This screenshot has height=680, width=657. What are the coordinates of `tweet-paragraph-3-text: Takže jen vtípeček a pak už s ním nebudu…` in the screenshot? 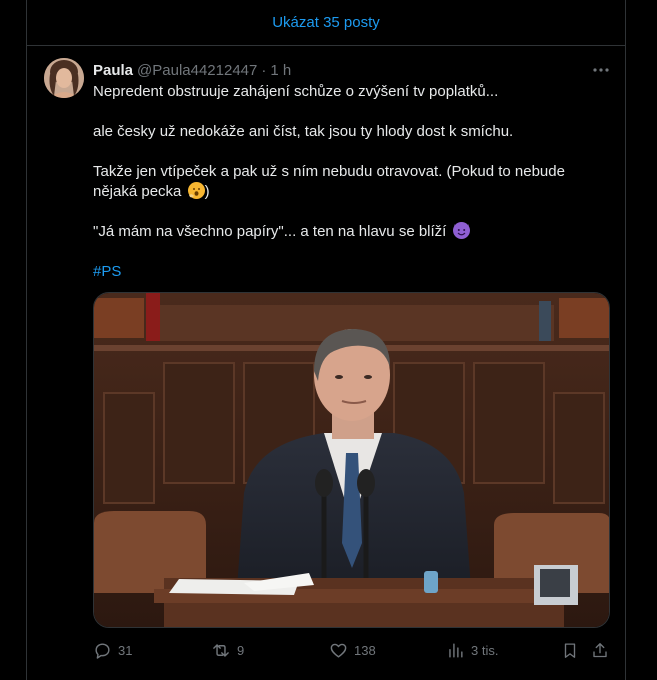 It's located at (329, 181).